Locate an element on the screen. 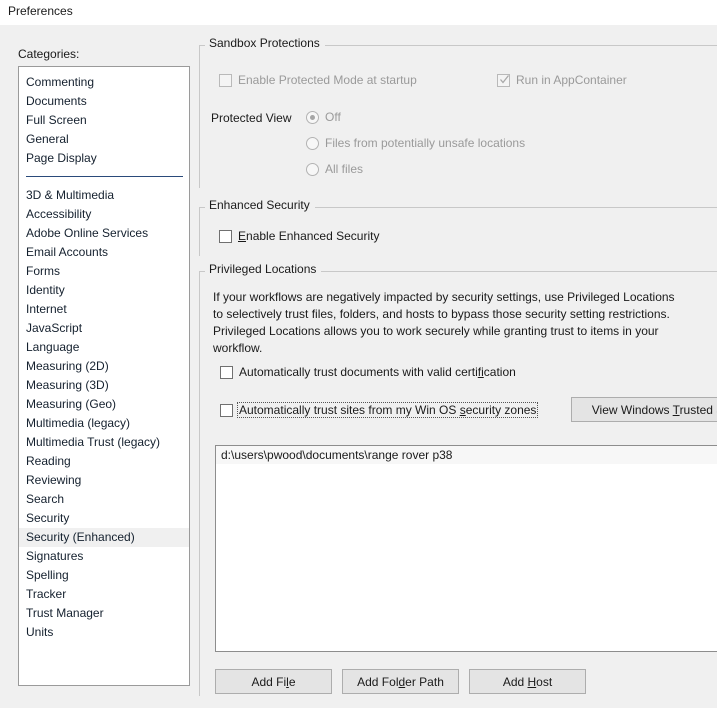 The height and width of the screenshot is (708, 717). sidebar-item-measuring-2d: Measuring (2D) is located at coordinates (104, 366).